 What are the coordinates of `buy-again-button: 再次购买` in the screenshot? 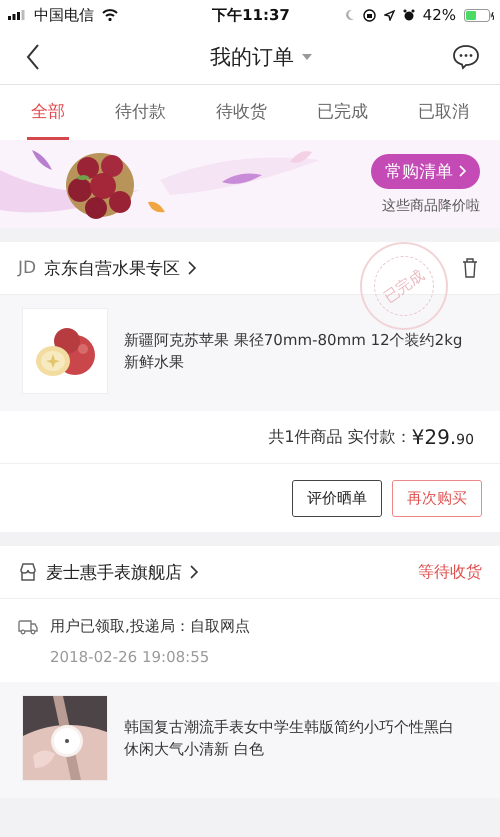 It's located at (437, 498).